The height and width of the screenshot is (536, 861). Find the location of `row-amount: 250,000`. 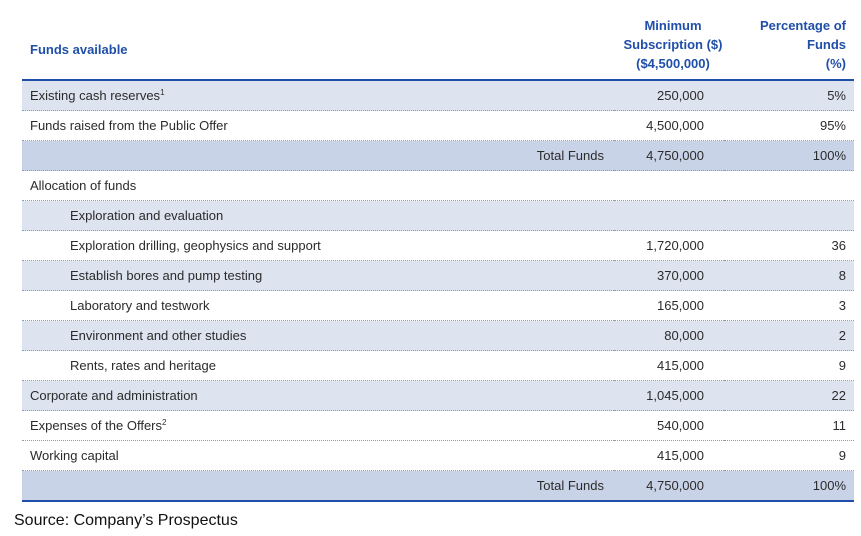

row-amount: 250,000 is located at coordinates (669, 95).